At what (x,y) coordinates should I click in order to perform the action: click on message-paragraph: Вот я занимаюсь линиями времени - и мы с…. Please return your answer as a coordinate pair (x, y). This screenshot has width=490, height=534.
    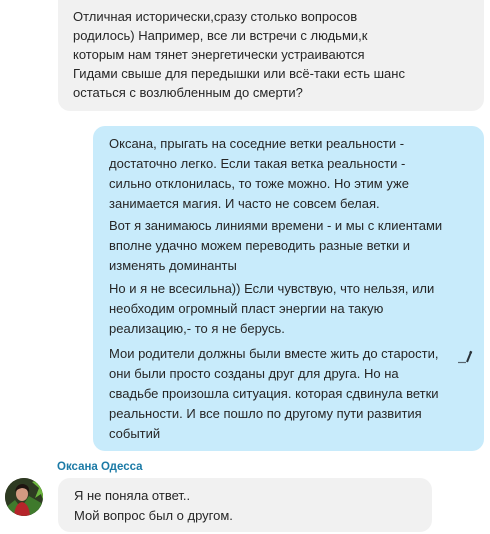
    Looking at the image, I should click on (276, 245).